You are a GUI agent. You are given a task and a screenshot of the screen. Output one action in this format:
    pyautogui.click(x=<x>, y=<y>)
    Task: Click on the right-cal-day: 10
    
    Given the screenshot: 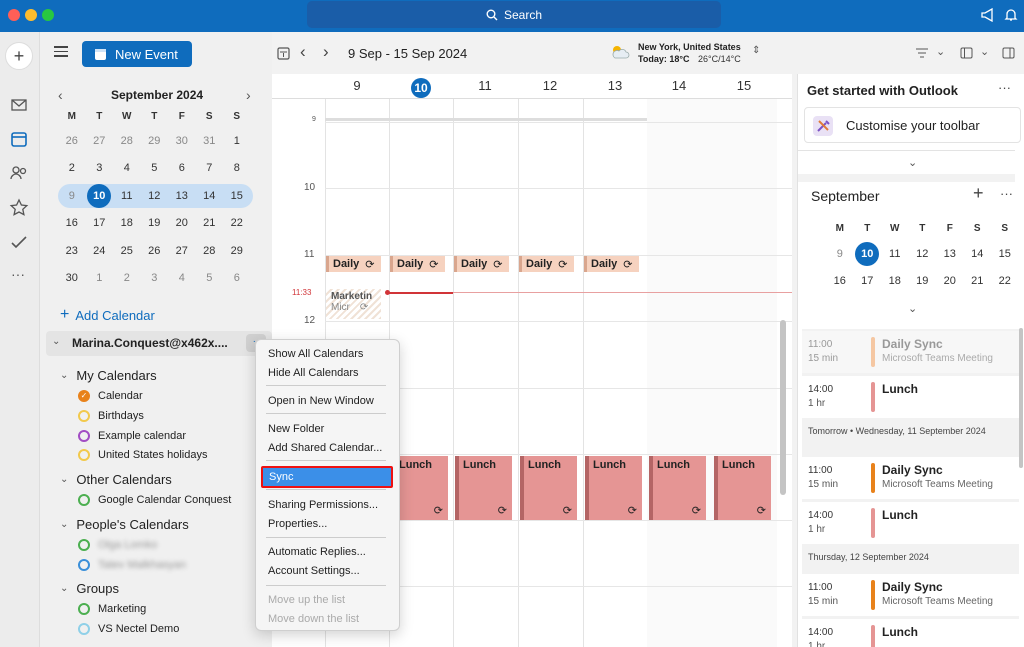 What is the action you would take?
    pyautogui.click(x=868, y=253)
    